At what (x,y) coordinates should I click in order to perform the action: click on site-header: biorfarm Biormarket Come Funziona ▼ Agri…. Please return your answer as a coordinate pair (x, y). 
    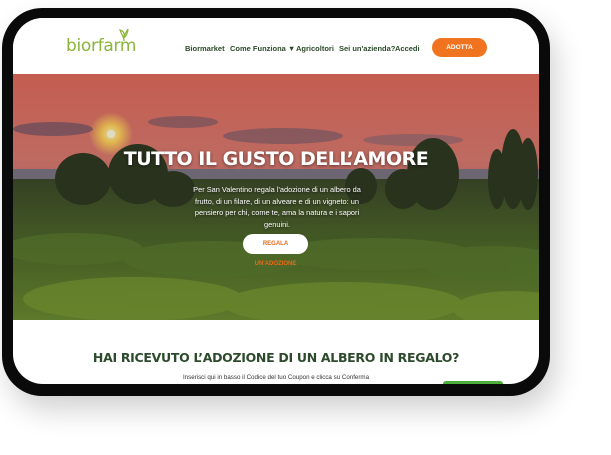
    Looking at the image, I should click on (276, 46).